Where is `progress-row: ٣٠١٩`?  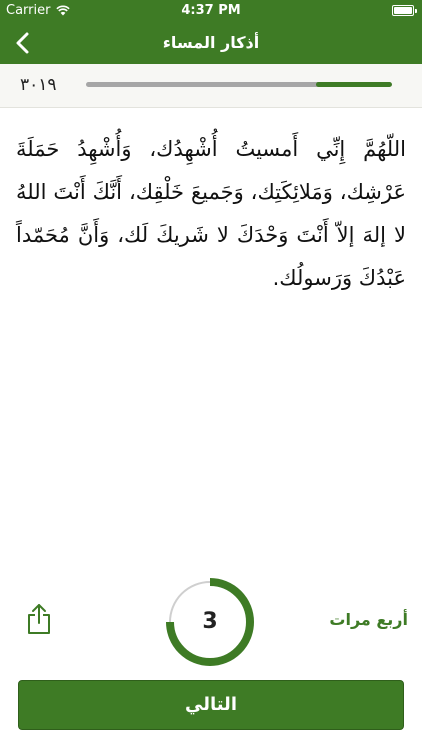 progress-row: ٣٠١٩ is located at coordinates (211, 86).